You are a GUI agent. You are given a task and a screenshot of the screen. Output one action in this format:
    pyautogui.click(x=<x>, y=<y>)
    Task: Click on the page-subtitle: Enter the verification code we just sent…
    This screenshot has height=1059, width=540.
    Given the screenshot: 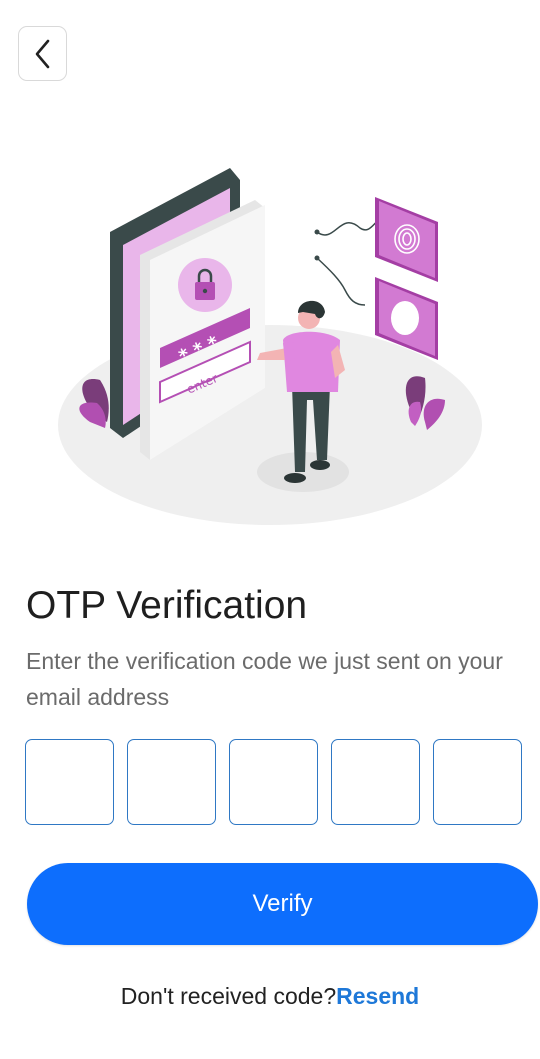 What is the action you would take?
    pyautogui.click(x=264, y=679)
    